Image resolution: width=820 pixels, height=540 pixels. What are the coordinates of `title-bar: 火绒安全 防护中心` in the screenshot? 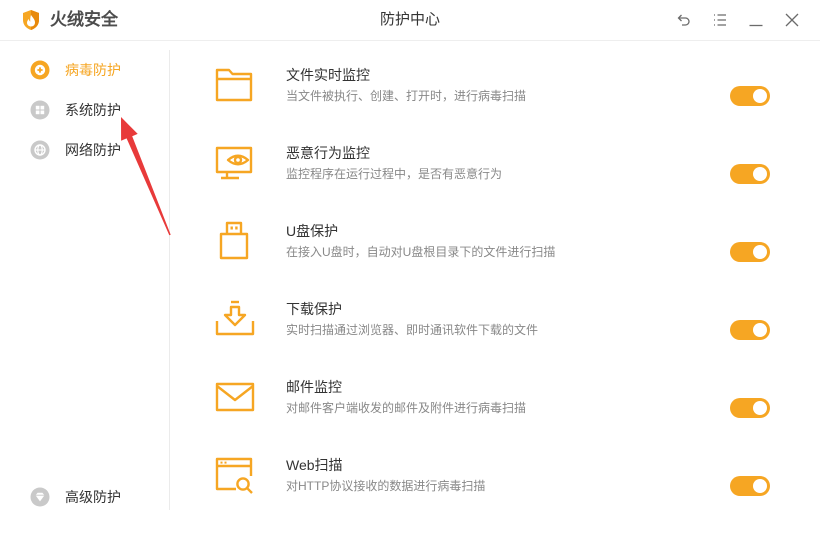 It's located at (410, 20).